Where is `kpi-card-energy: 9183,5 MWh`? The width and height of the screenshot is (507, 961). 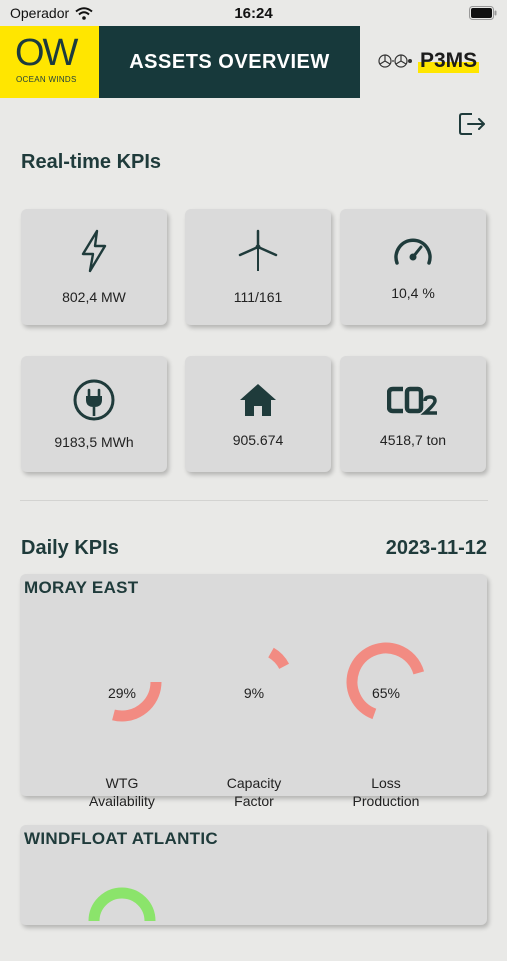 kpi-card-energy: 9183,5 MWh is located at coordinates (94, 414).